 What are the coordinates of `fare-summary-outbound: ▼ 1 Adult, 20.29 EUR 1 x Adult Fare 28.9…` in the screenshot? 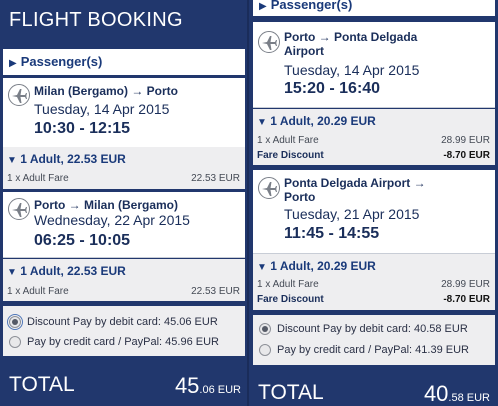 It's located at (374, 137).